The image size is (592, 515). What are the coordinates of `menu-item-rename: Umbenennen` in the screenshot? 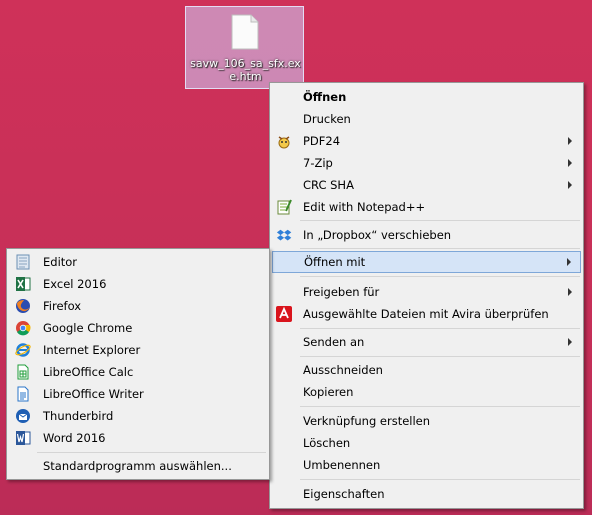 It's located at (426, 465).